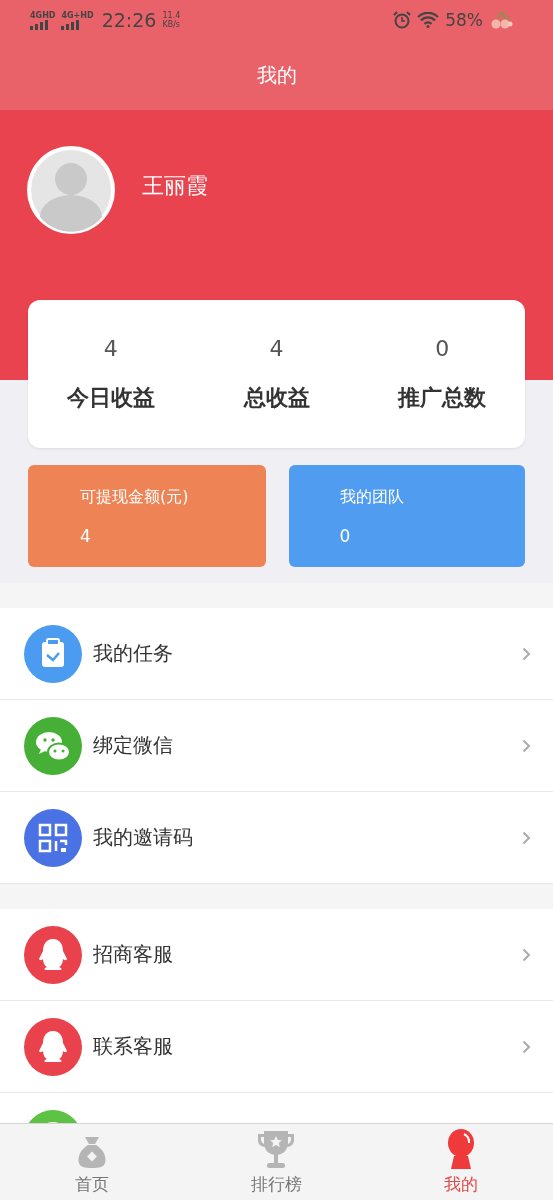  What do you see at coordinates (276, 75) in the screenshot?
I see `page-title: 我的` at bounding box center [276, 75].